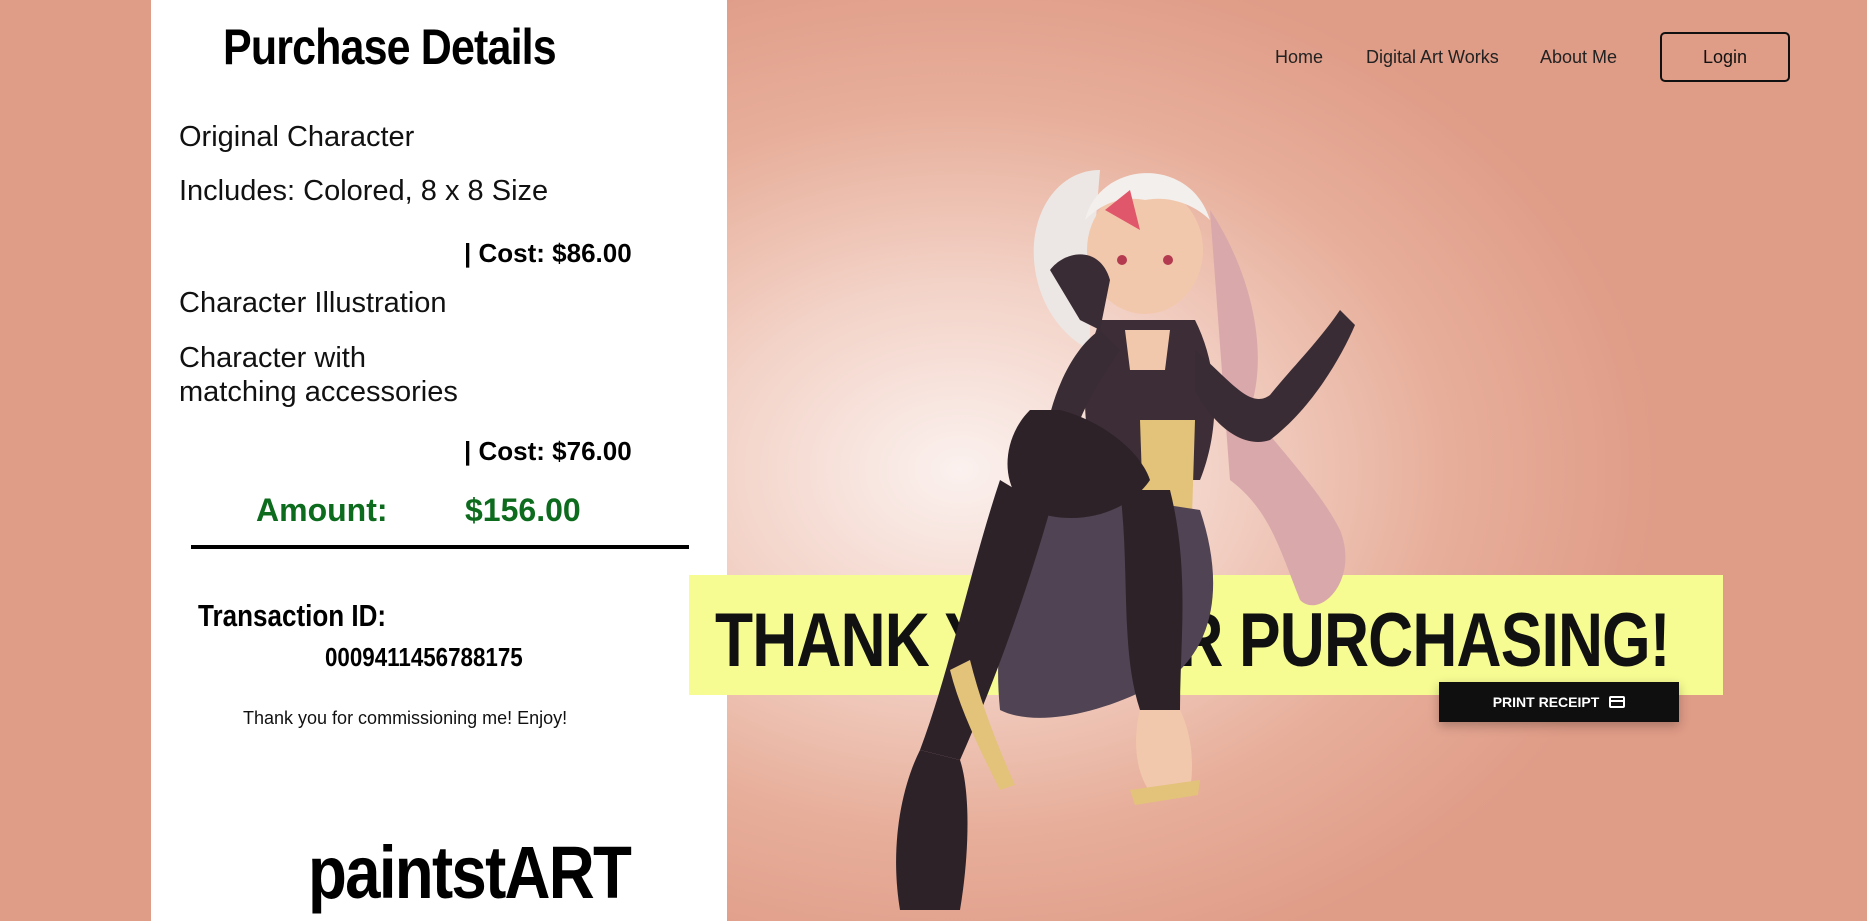  Describe the element at coordinates (424, 657) in the screenshot. I see `transaction-id: 0009411456788175` at that location.